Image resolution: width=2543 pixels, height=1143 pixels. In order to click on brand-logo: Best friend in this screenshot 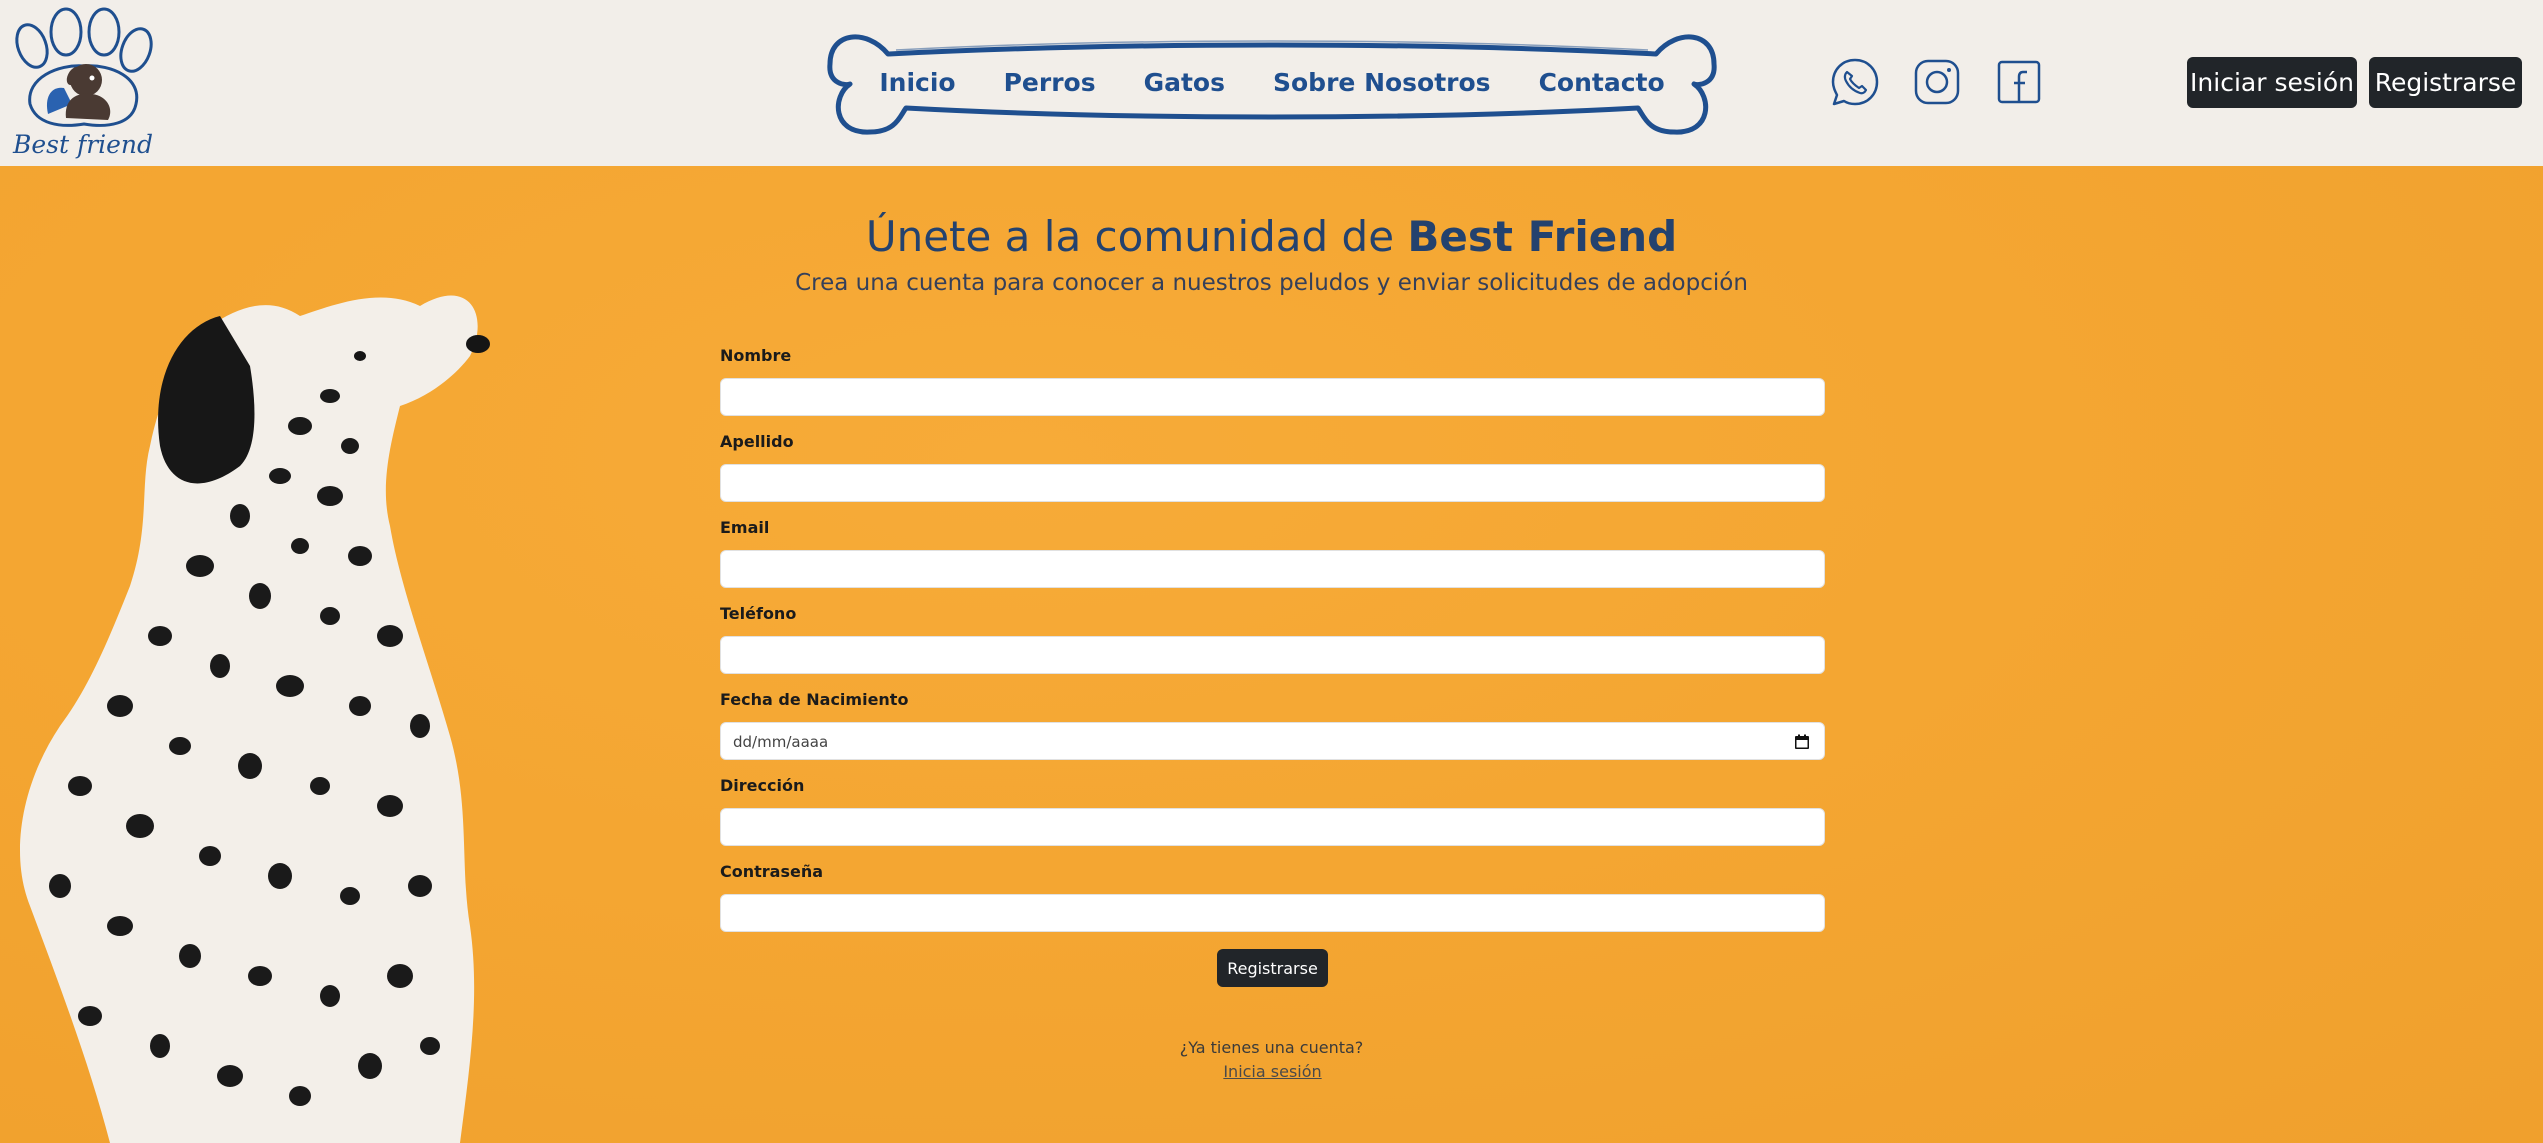, I will do `click(83, 84)`.